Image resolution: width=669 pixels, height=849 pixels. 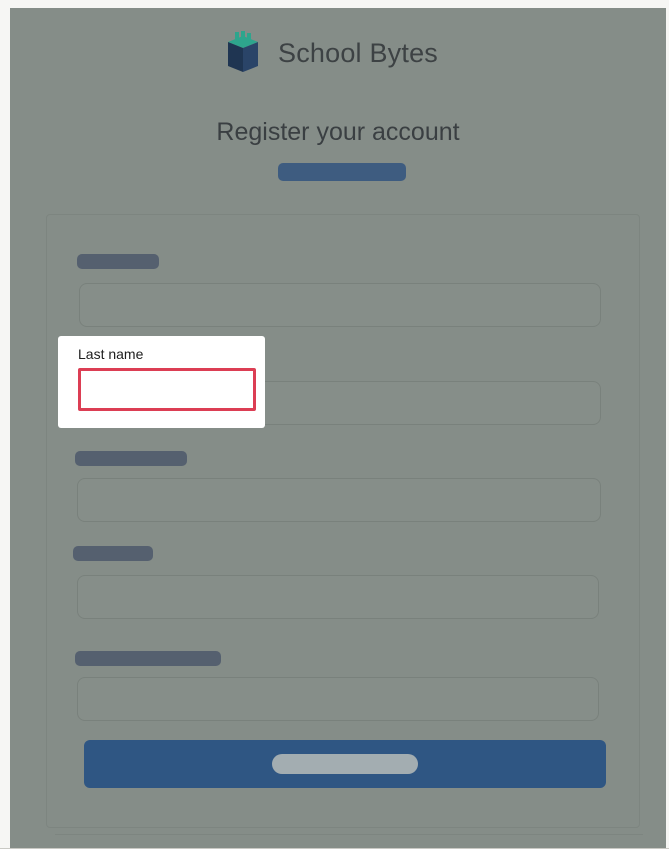 I want to click on card-footer-edge, so click(x=349, y=841).